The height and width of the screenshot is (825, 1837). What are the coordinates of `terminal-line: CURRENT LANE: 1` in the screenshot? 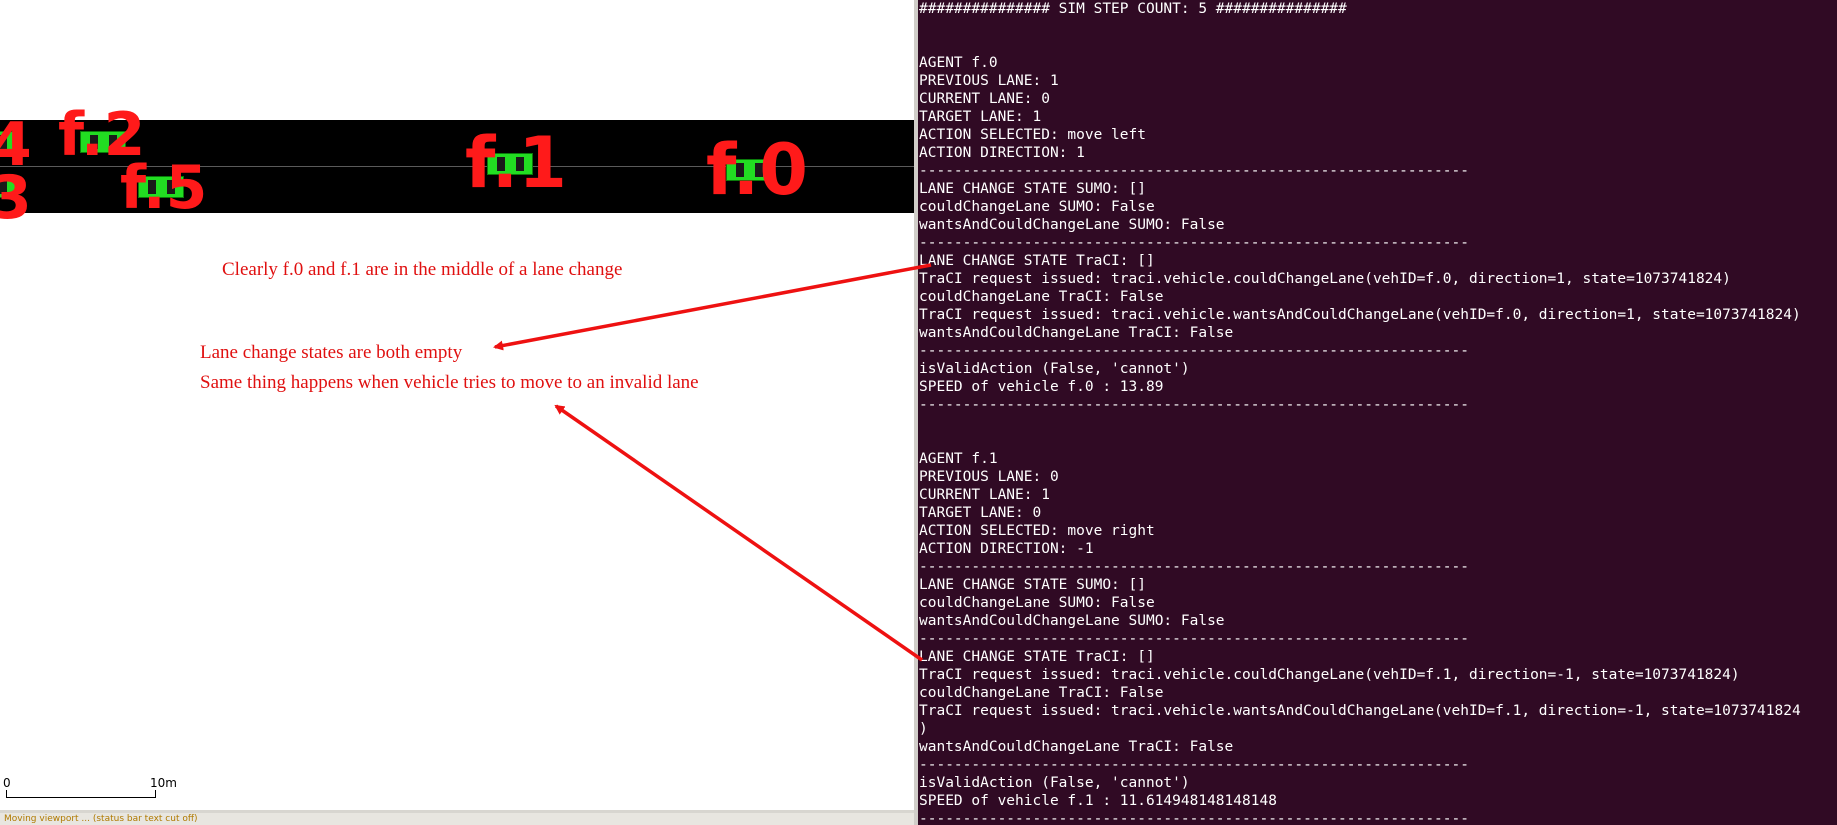 It's located at (984, 495).